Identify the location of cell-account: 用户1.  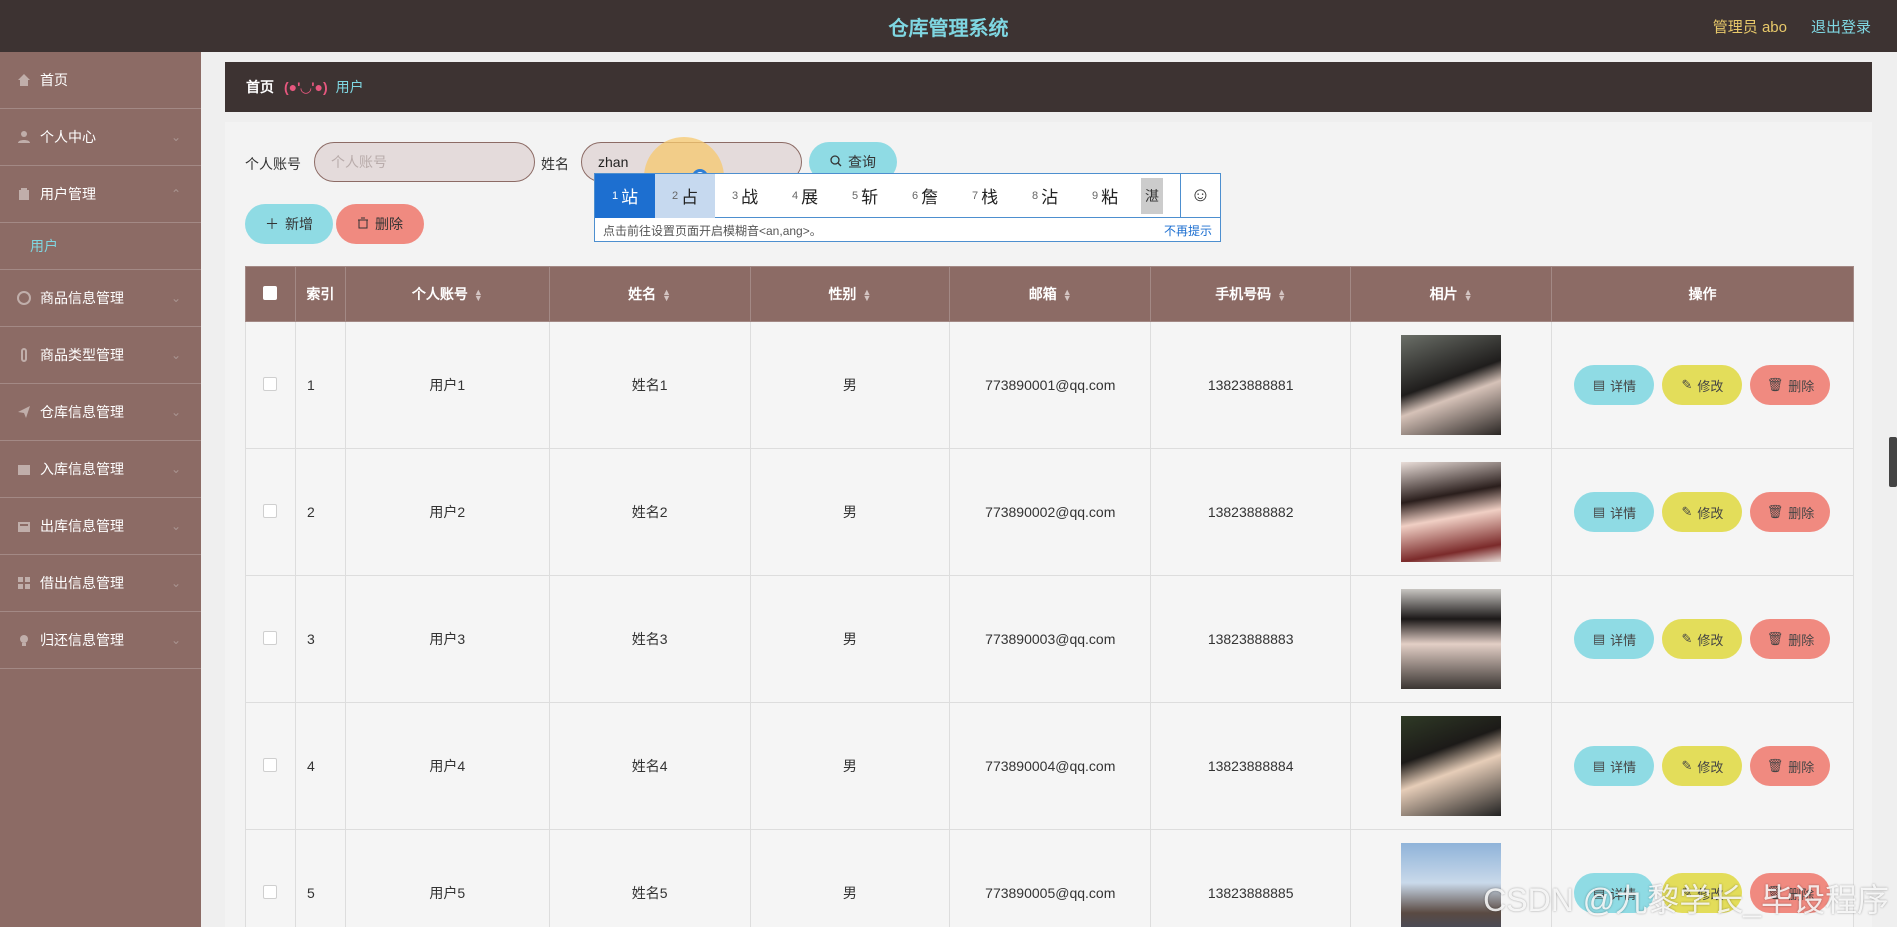
(447, 385).